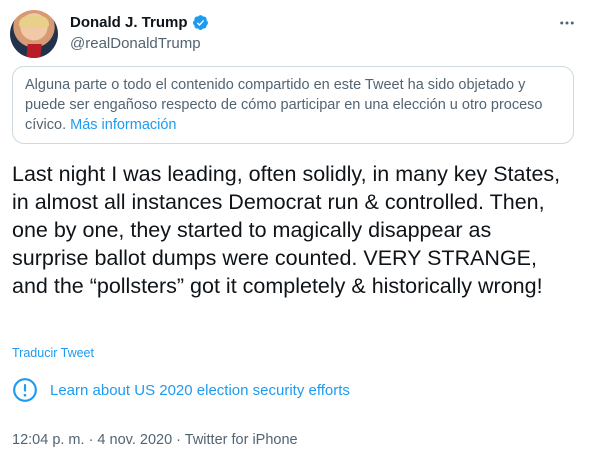 Image resolution: width=590 pixels, height=465 pixels. I want to click on more-info-link: Más información, so click(123, 125).